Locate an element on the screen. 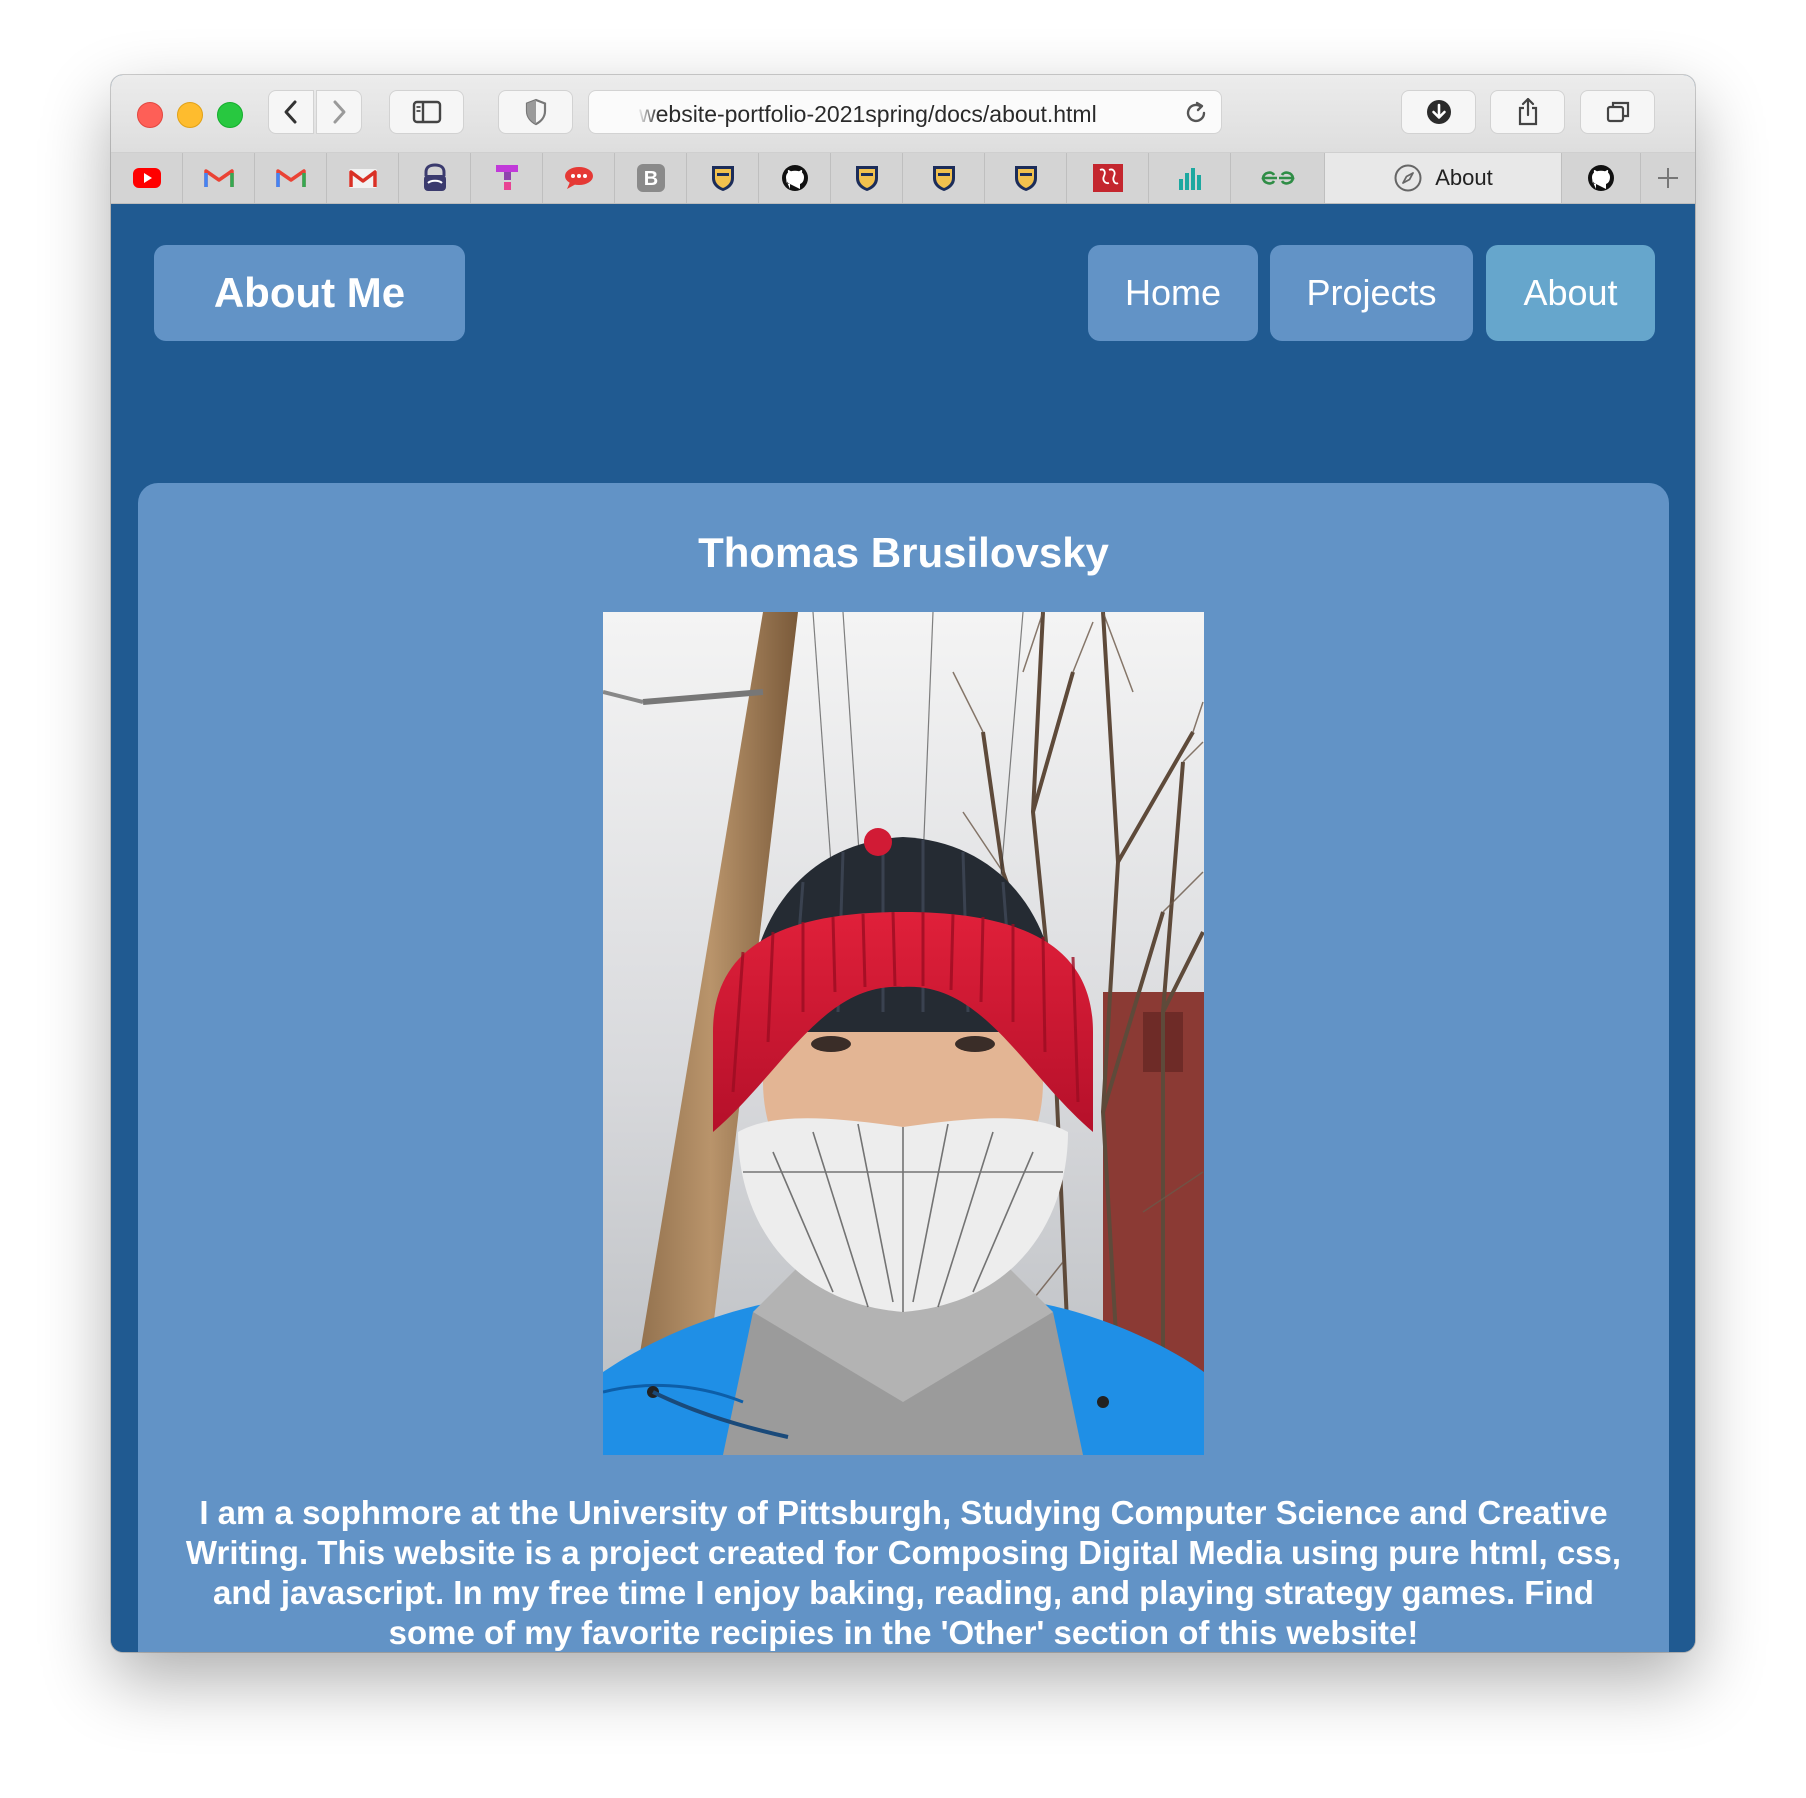  nav-projects-button: Projects is located at coordinates (1371, 293).